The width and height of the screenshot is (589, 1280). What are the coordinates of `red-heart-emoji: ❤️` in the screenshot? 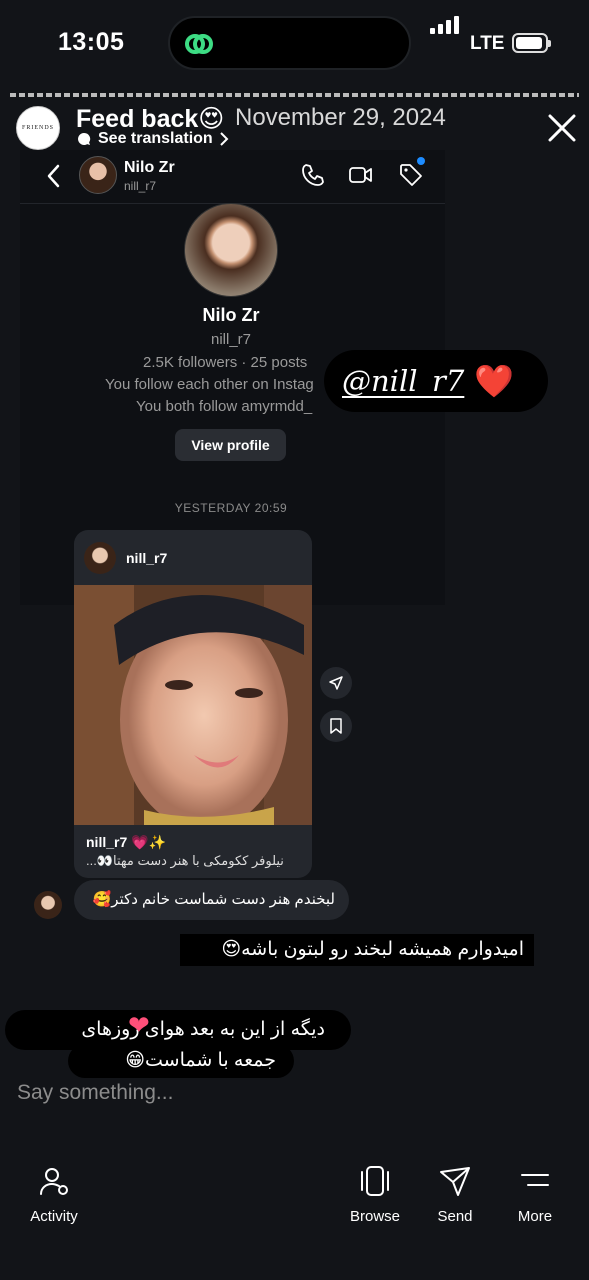 It's located at (494, 381).